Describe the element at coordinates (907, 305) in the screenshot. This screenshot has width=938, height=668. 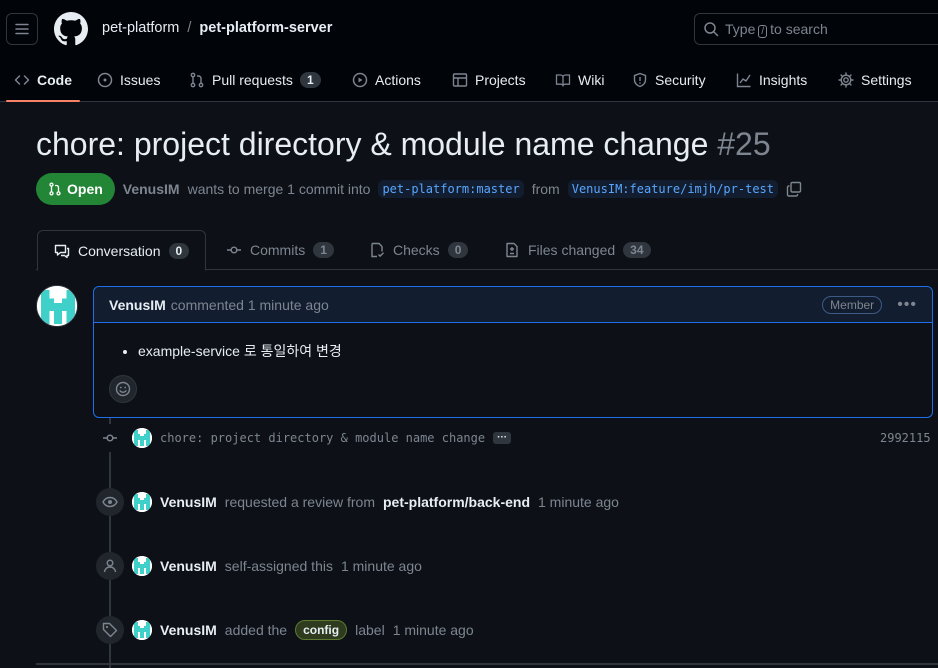
I see `kebab-menu-icon: •••` at that location.